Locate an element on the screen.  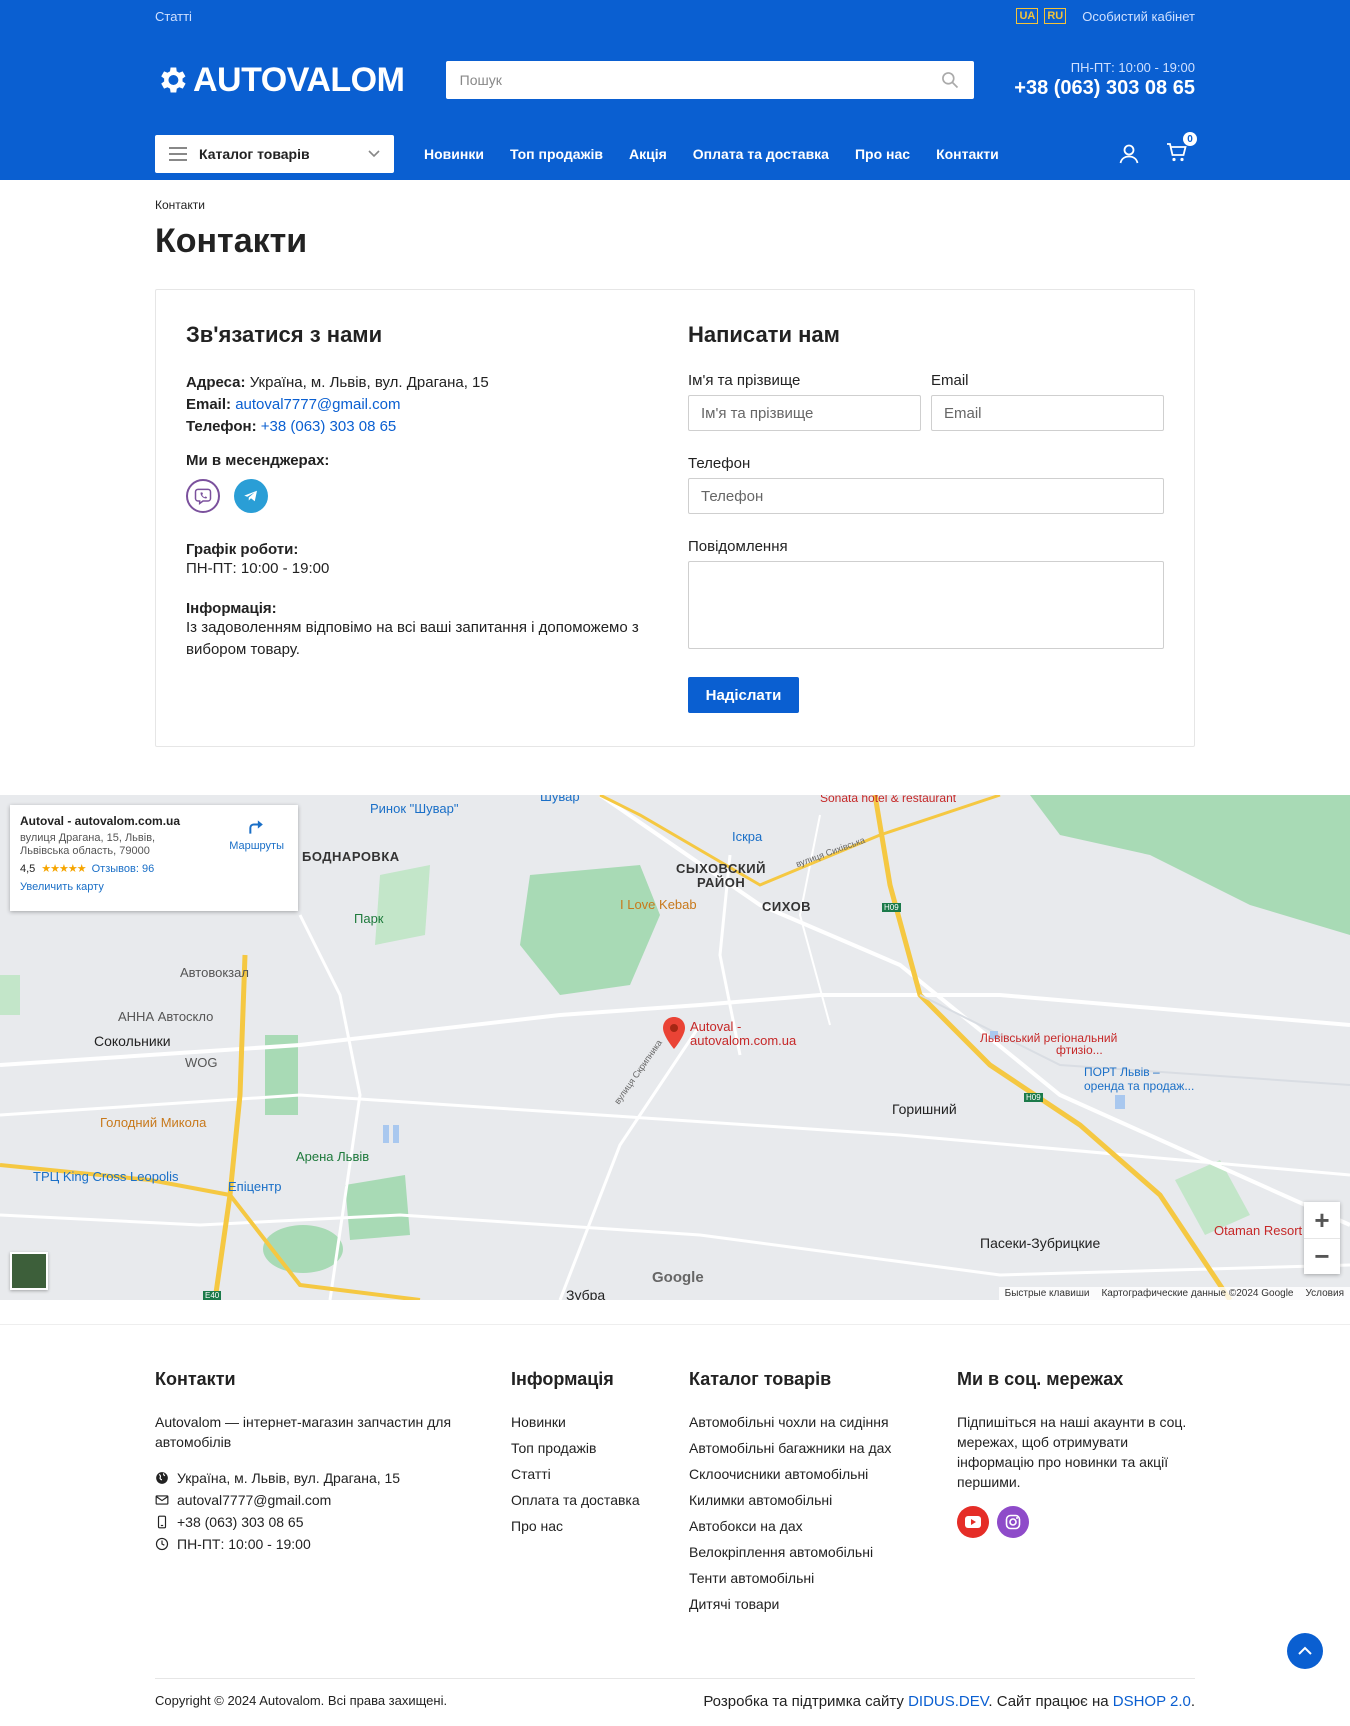
footer-catalog-link: Велокріплення автомобільні is located at coordinates (781, 1552).